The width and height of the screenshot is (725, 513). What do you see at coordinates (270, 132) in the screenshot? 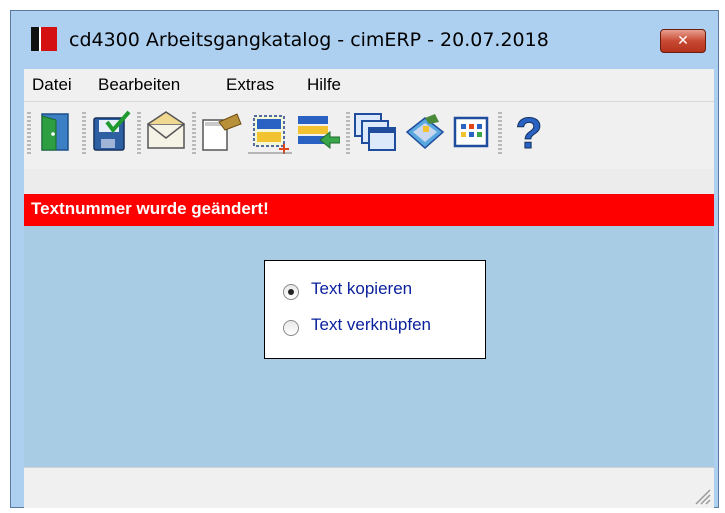
I see `new-selection-icon` at bounding box center [270, 132].